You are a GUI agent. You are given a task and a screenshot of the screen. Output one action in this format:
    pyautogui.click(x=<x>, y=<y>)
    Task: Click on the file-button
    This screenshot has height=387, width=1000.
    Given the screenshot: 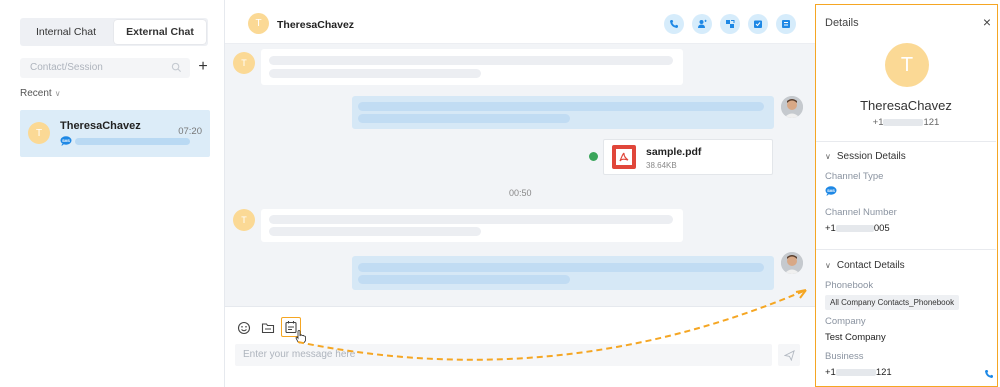 What is the action you would take?
    pyautogui.click(x=268, y=328)
    